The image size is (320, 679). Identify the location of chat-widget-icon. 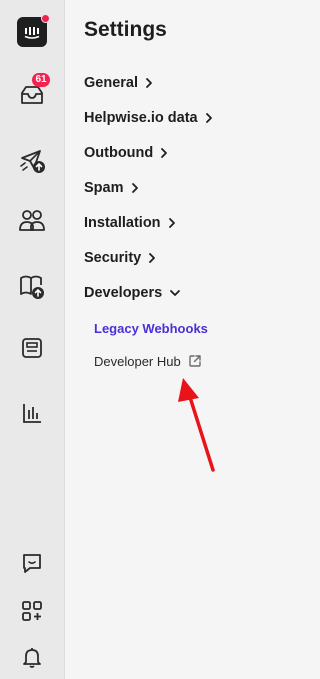
(32, 563).